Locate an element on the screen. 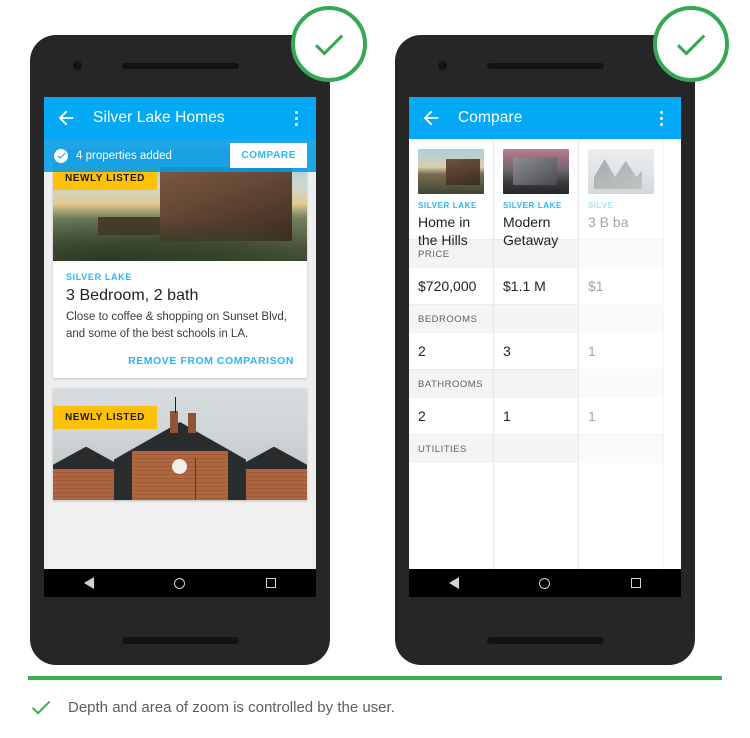 The height and width of the screenshot is (738, 750). property-title: 3 Bedroom, 2 bath is located at coordinates (132, 295).